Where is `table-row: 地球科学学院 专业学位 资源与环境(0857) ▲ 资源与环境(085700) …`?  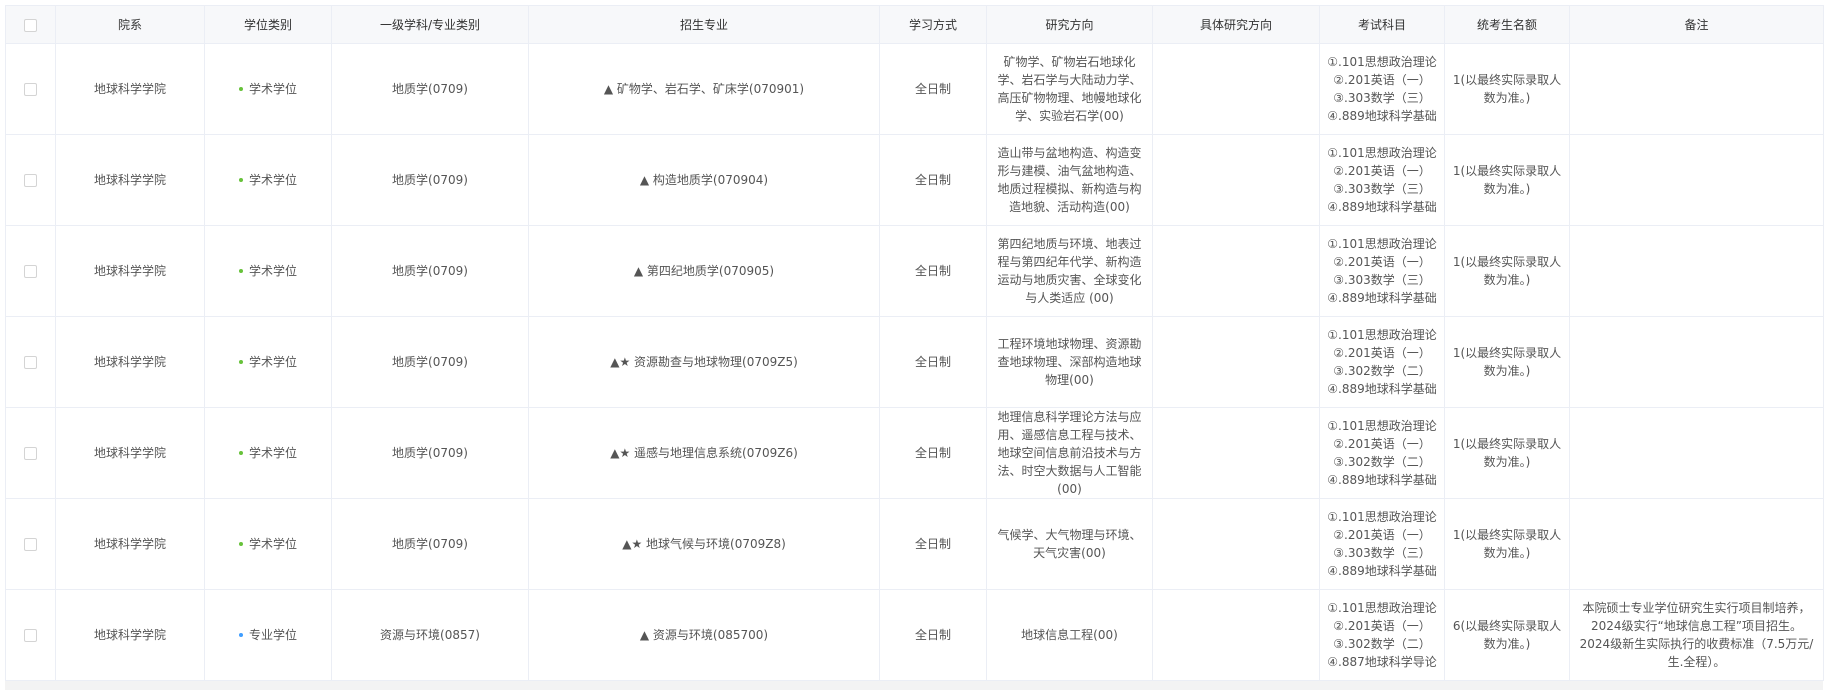 table-row: 地球科学学院 专业学位 资源与环境(0857) ▲ 资源与环境(085700) … is located at coordinates (914, 635).